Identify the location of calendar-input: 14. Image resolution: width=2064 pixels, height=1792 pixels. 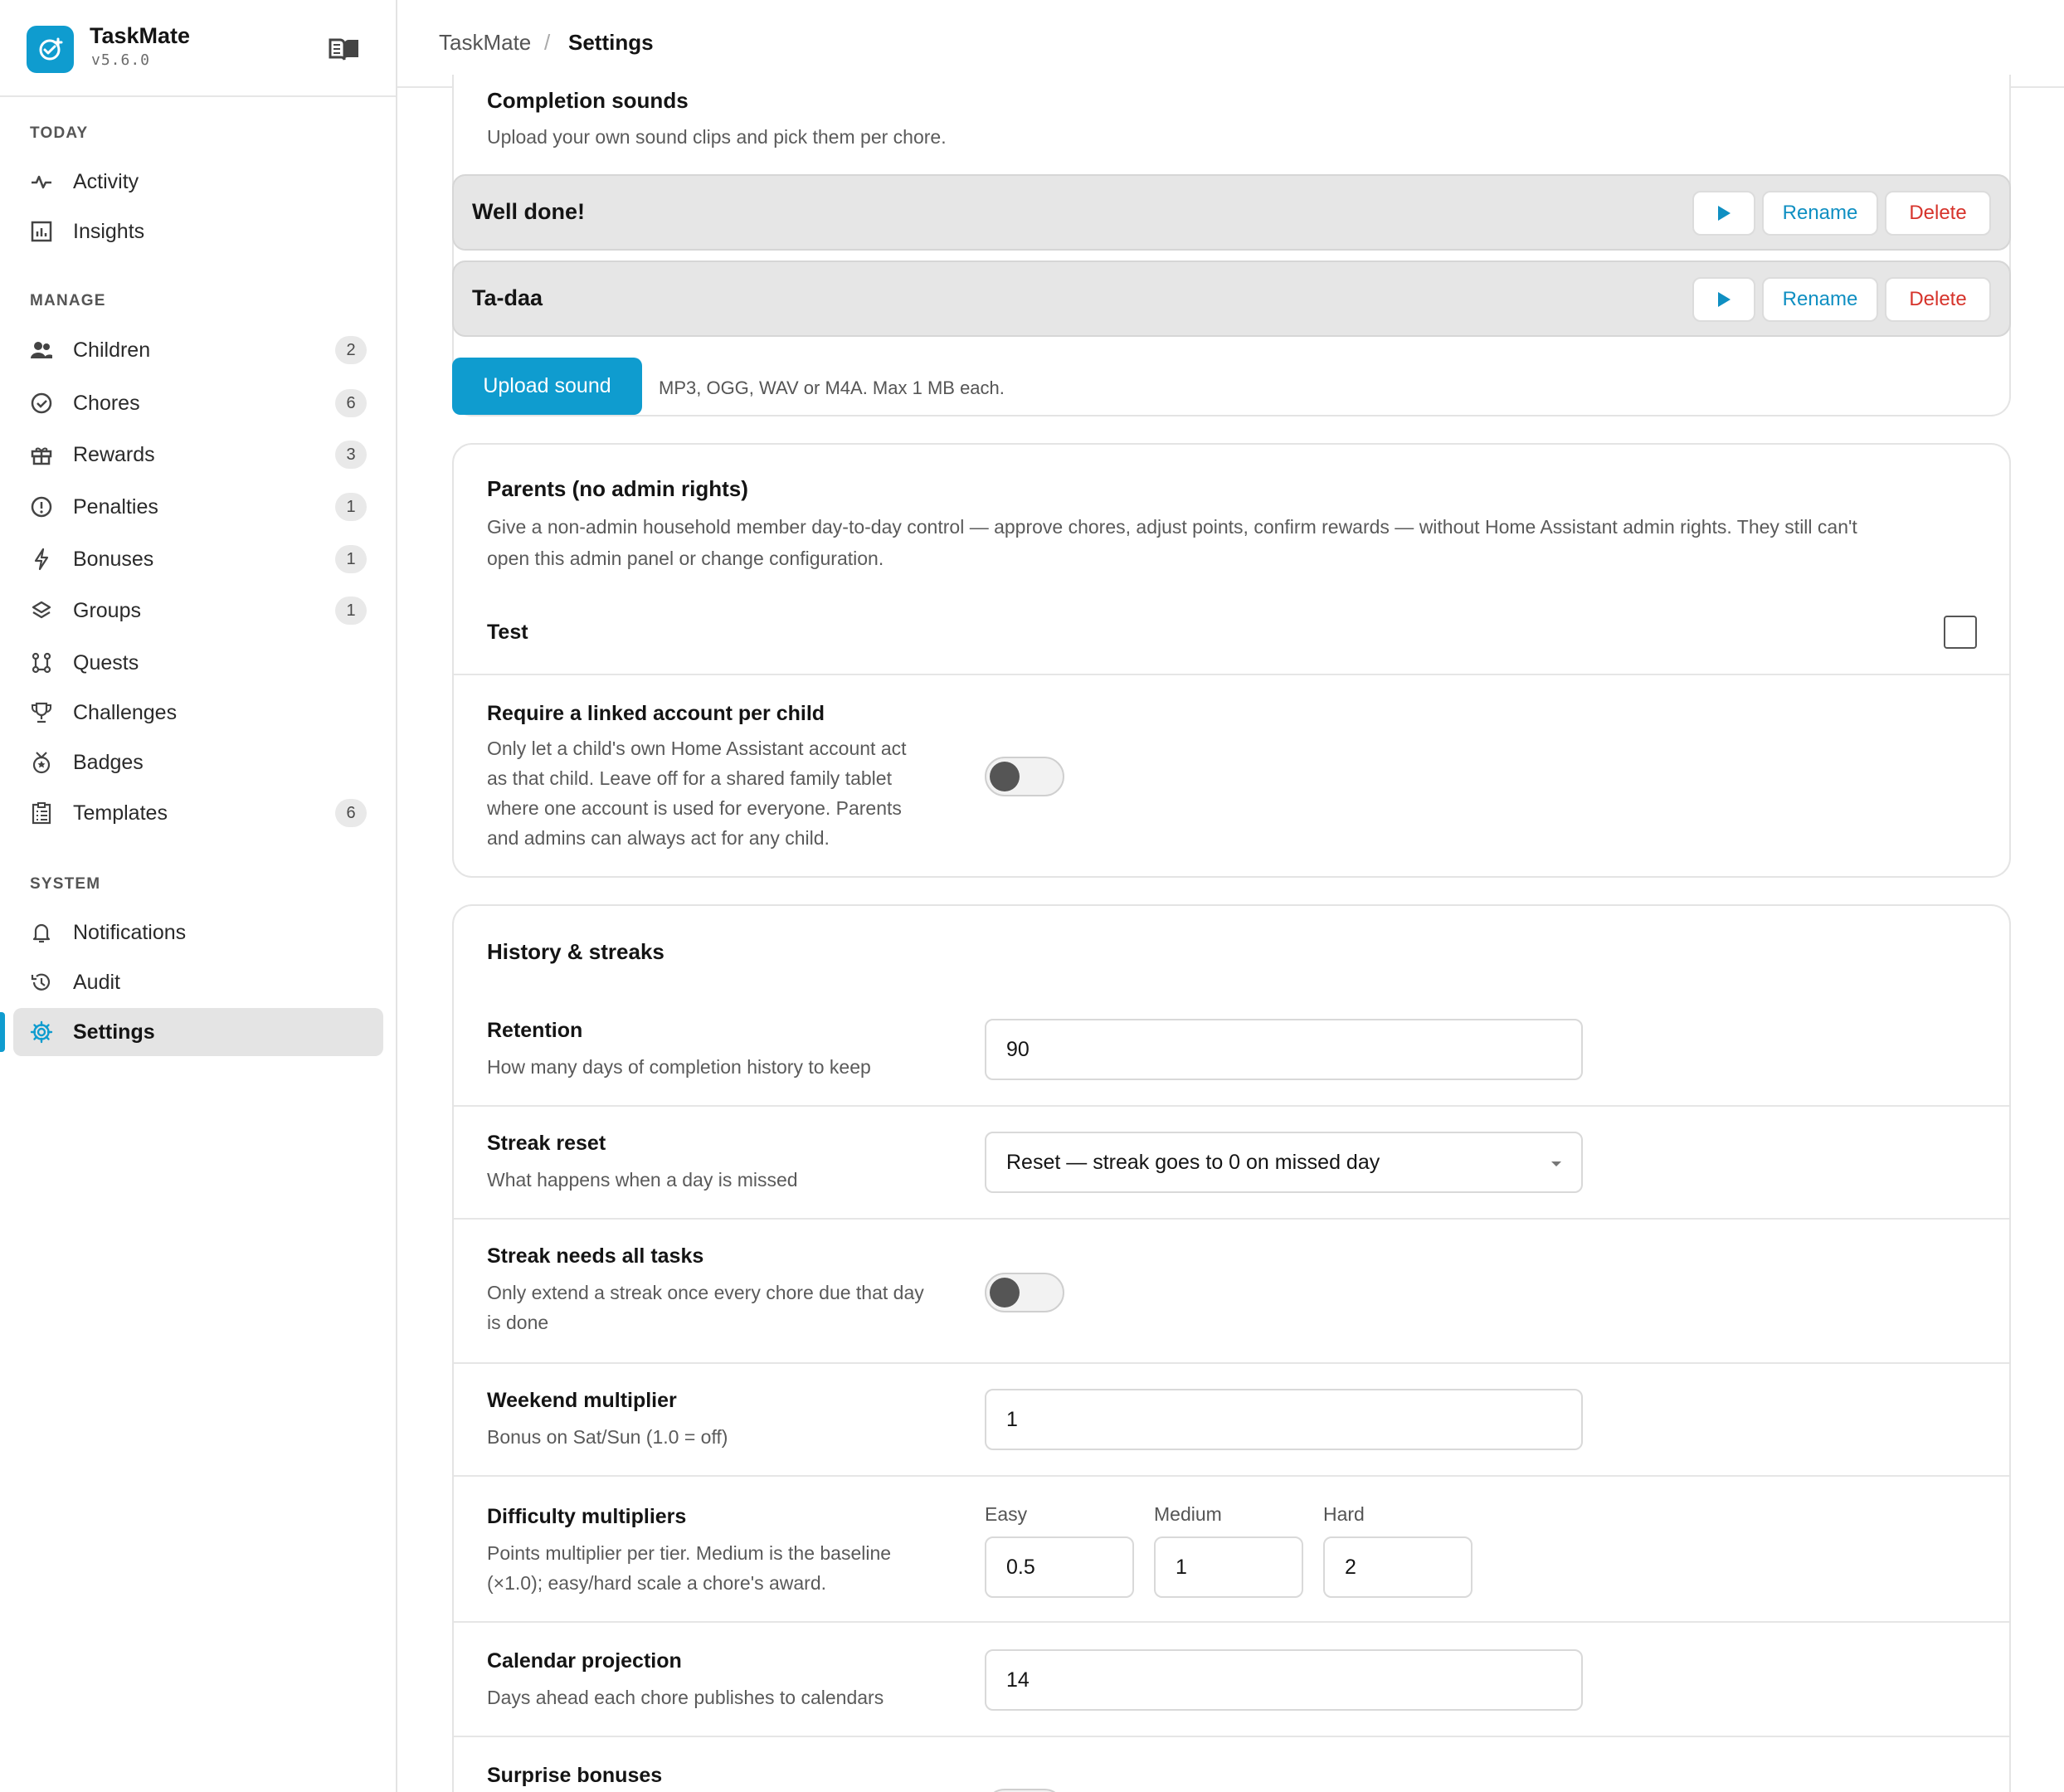
(1284, 1680).